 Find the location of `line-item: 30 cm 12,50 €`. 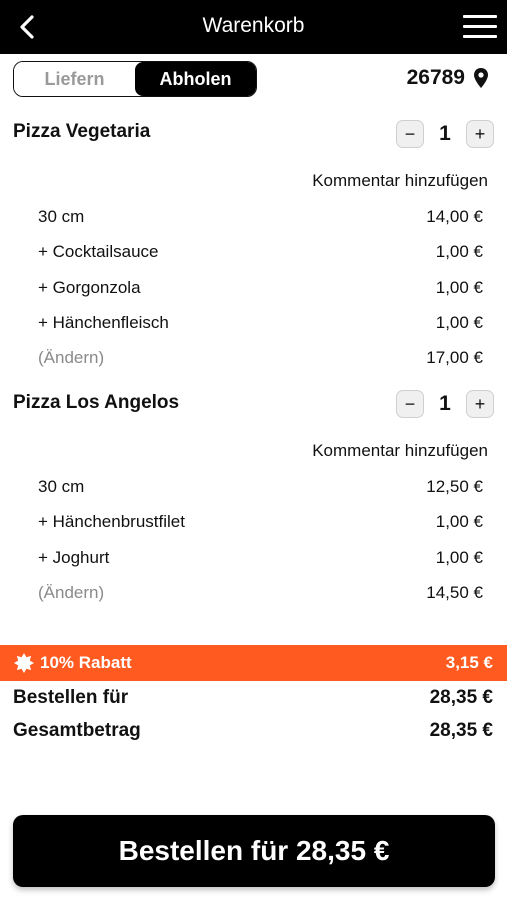

line-item: 30 cm 12,50 € is located at coordinates (260, 487).